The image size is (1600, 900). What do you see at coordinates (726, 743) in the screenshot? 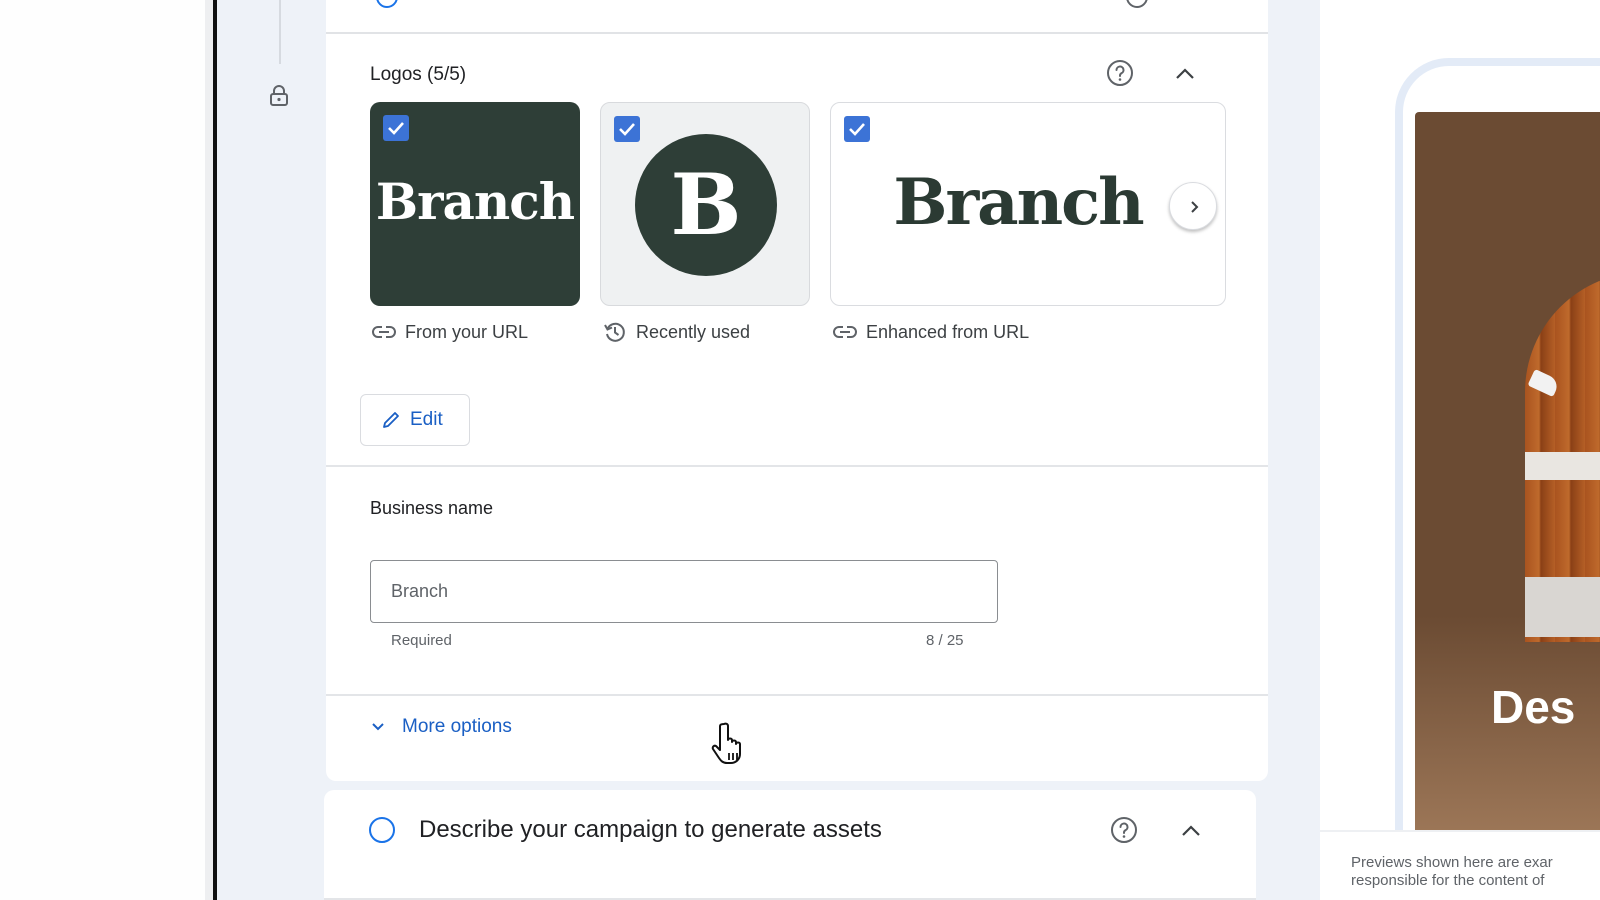
I see `hand-pointer-cursor-icon` at bounding box center [726, 743].